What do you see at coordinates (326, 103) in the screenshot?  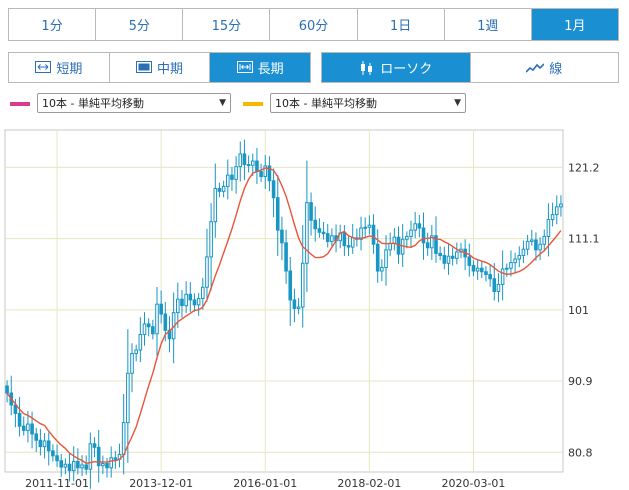 I see `ma2-select-value: 10本 - 単純平均移動` at bounding box center [326, 103].